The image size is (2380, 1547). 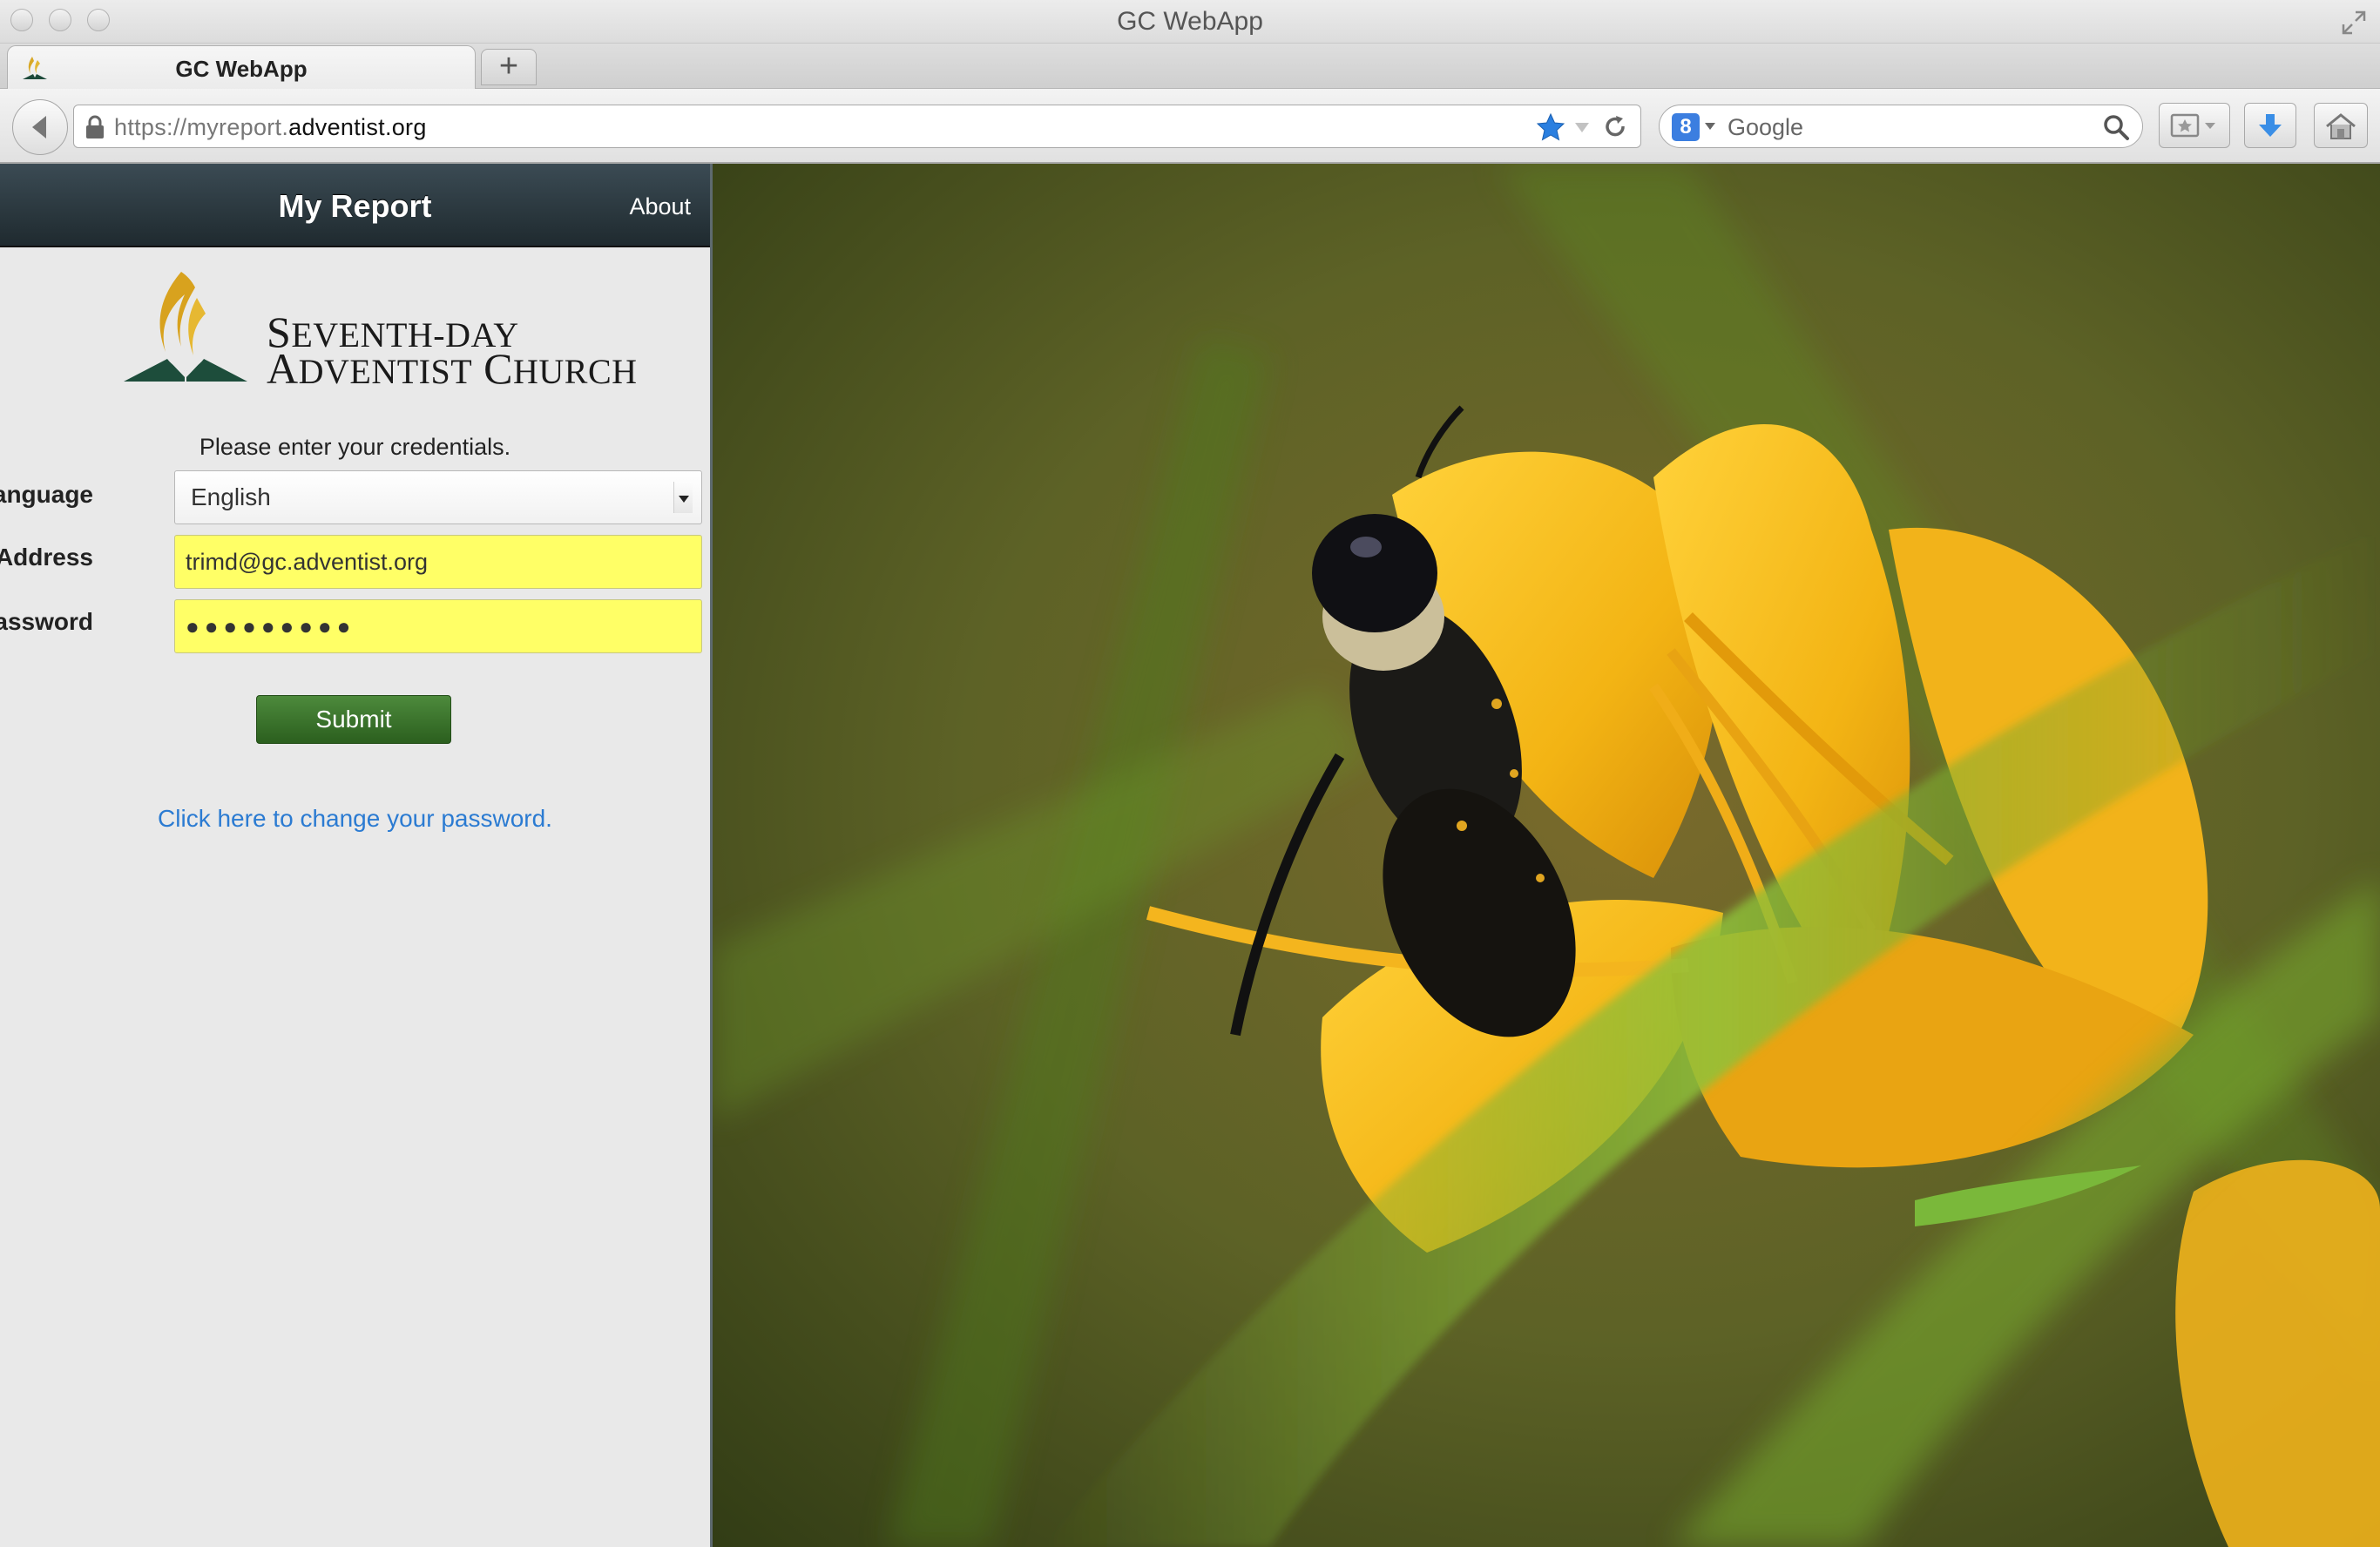 What do you see at coordinates (438, 562) in the screenshot?
I see `email-field: trimd@gc.adventist.org` at bounding box center [438, 562].